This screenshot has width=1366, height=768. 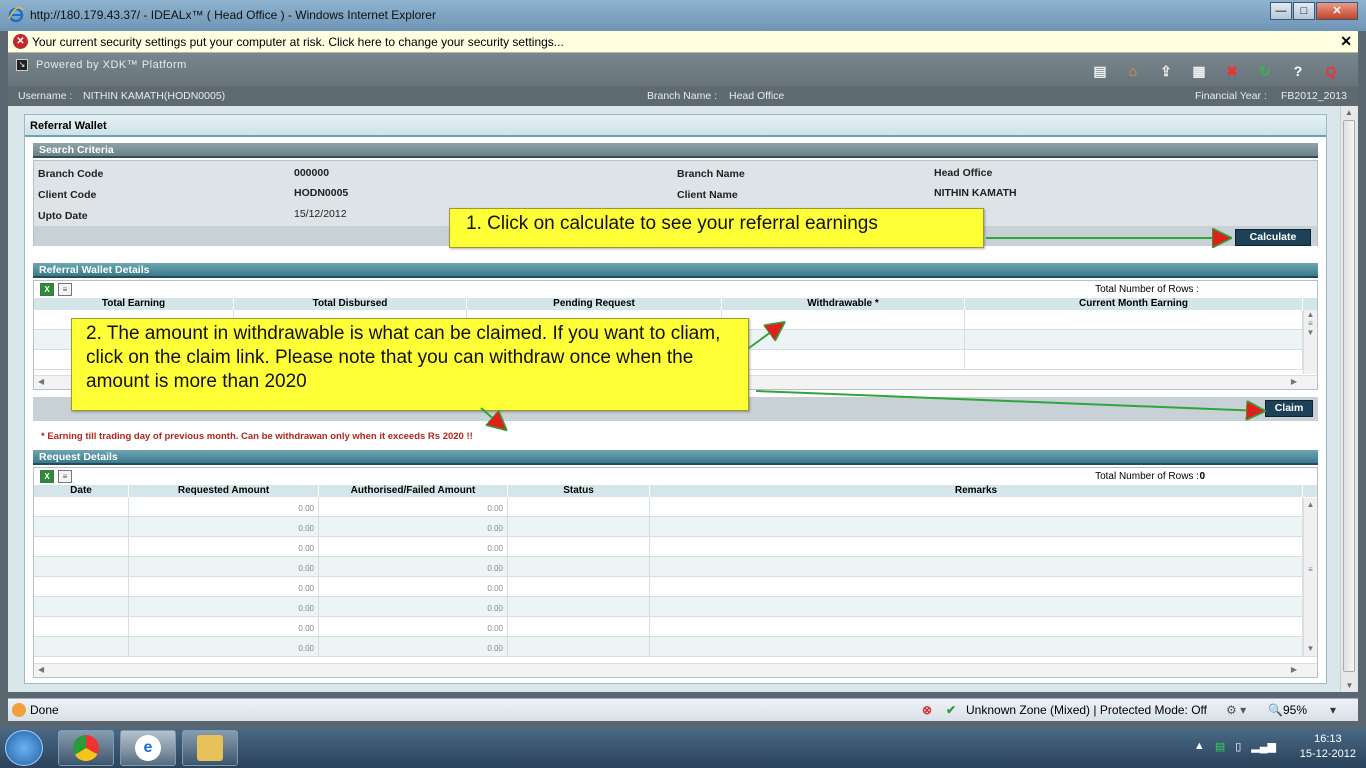 I want to click on calculate-button: Calculate, so click(x=1273, y=237).